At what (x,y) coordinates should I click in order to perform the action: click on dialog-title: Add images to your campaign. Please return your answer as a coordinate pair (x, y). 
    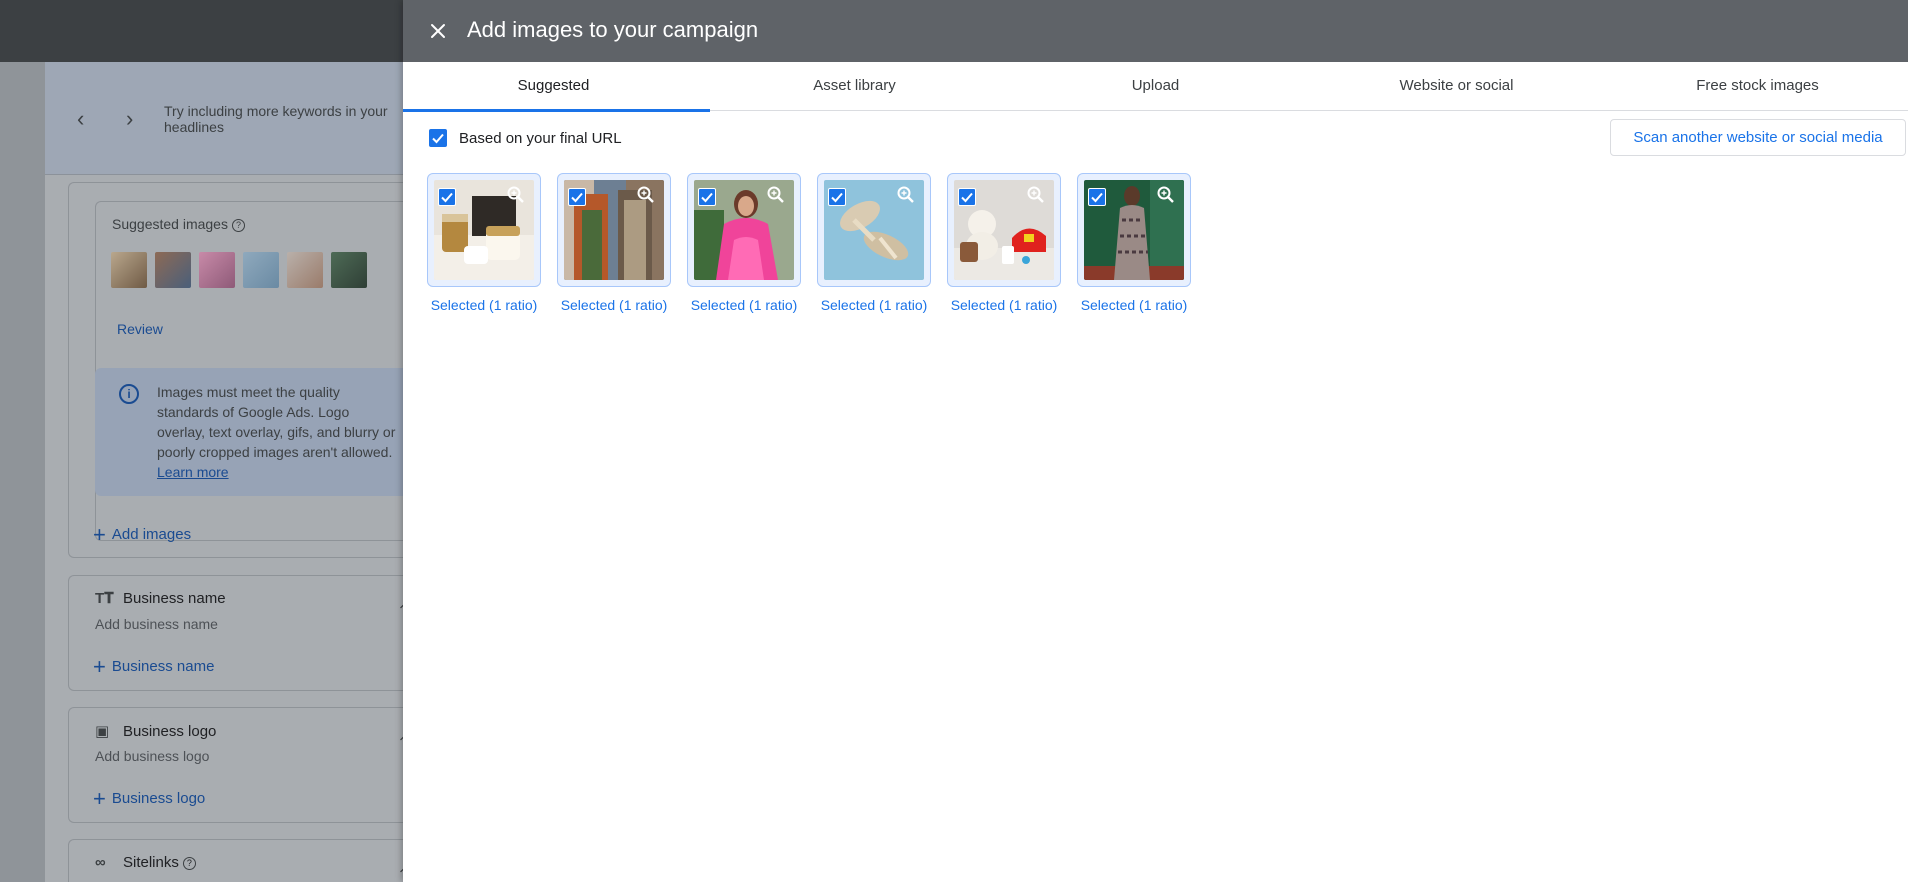
    Looking at the image, I should click on (613, 29).